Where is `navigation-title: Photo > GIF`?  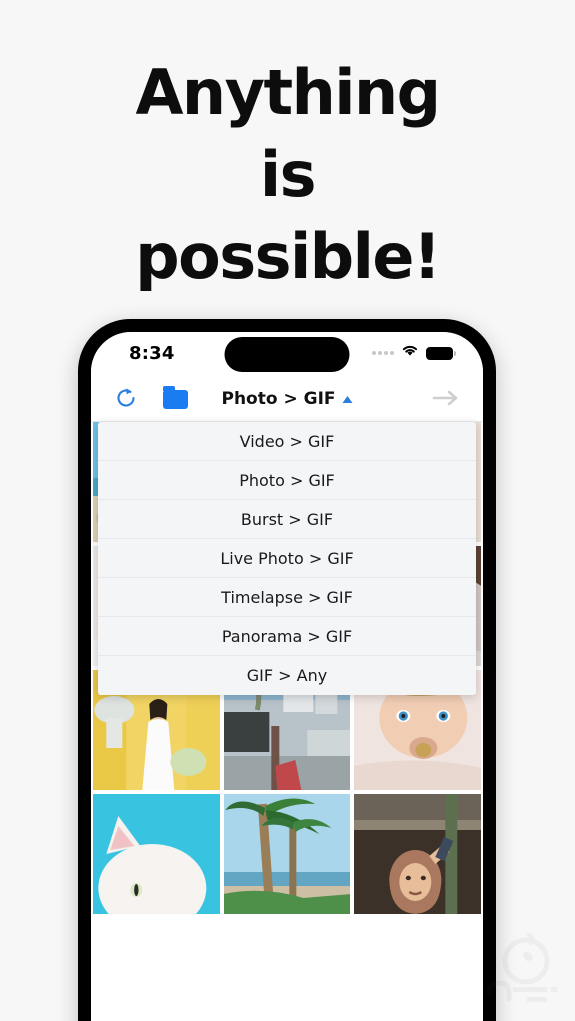 navigation-title: Photo > GIF is located at coordinates (278, 399).